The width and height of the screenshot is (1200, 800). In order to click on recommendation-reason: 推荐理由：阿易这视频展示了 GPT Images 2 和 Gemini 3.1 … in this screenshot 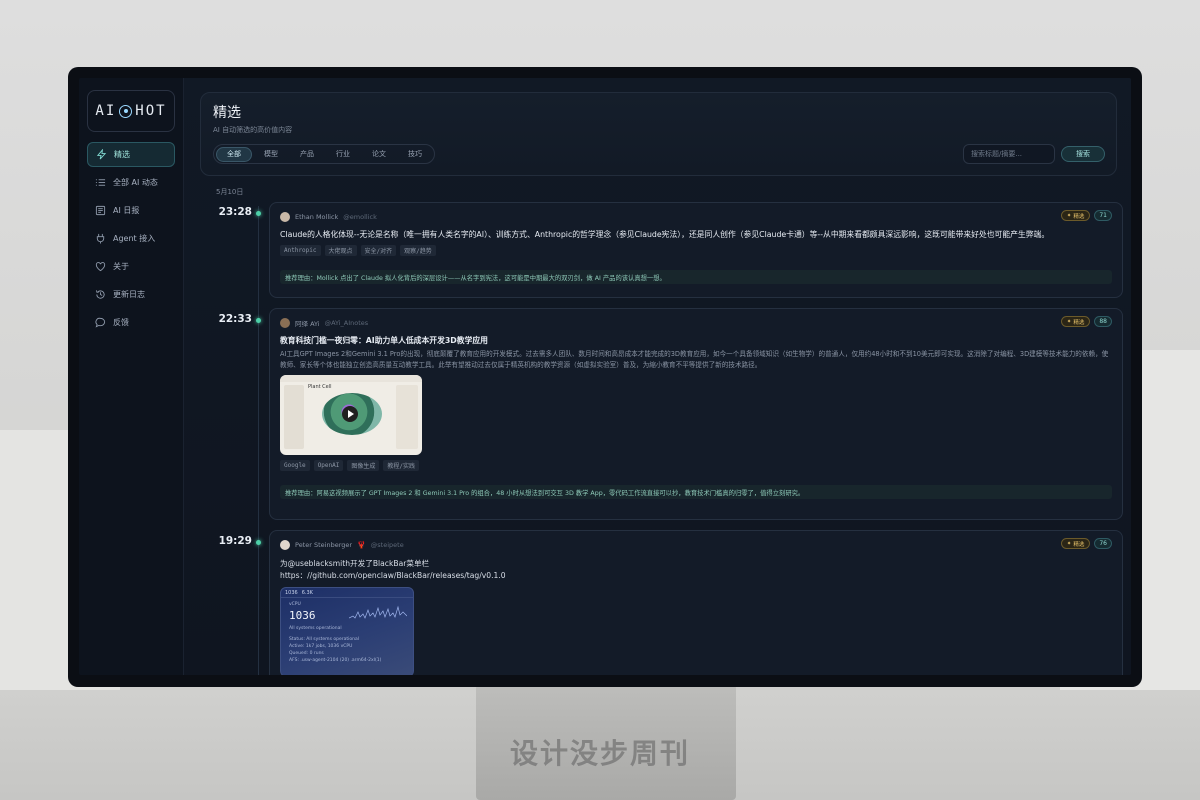, I will do `click(696, 492)`.